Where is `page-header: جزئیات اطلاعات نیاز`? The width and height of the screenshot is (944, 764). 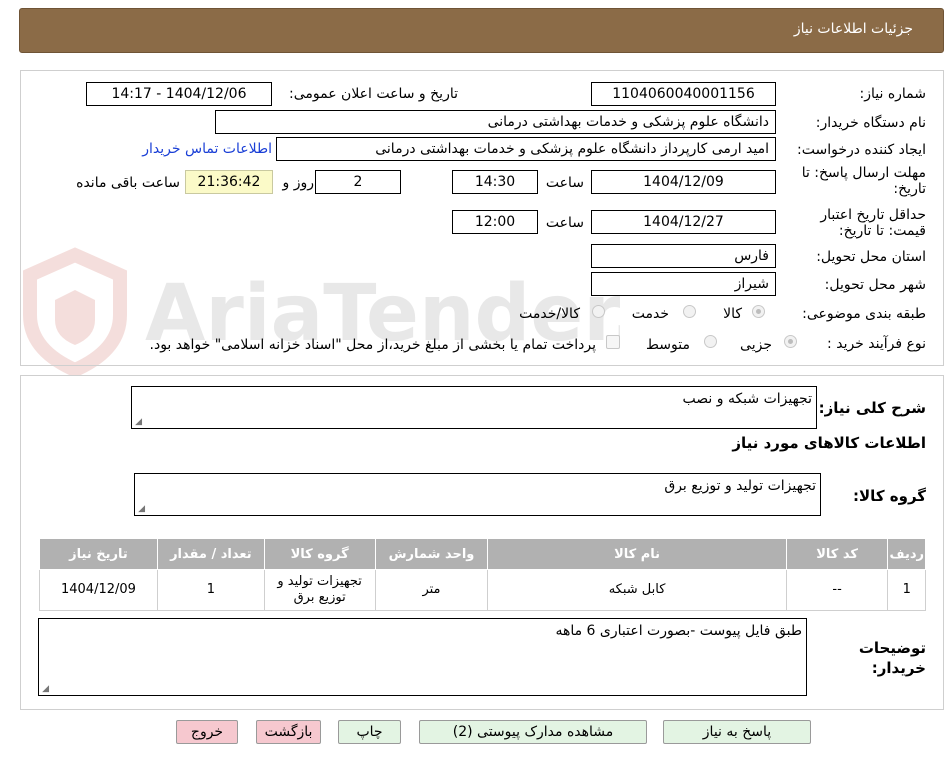
page-header: جزئیات اطلاعات نیاز is located at coordinates (481, 30).